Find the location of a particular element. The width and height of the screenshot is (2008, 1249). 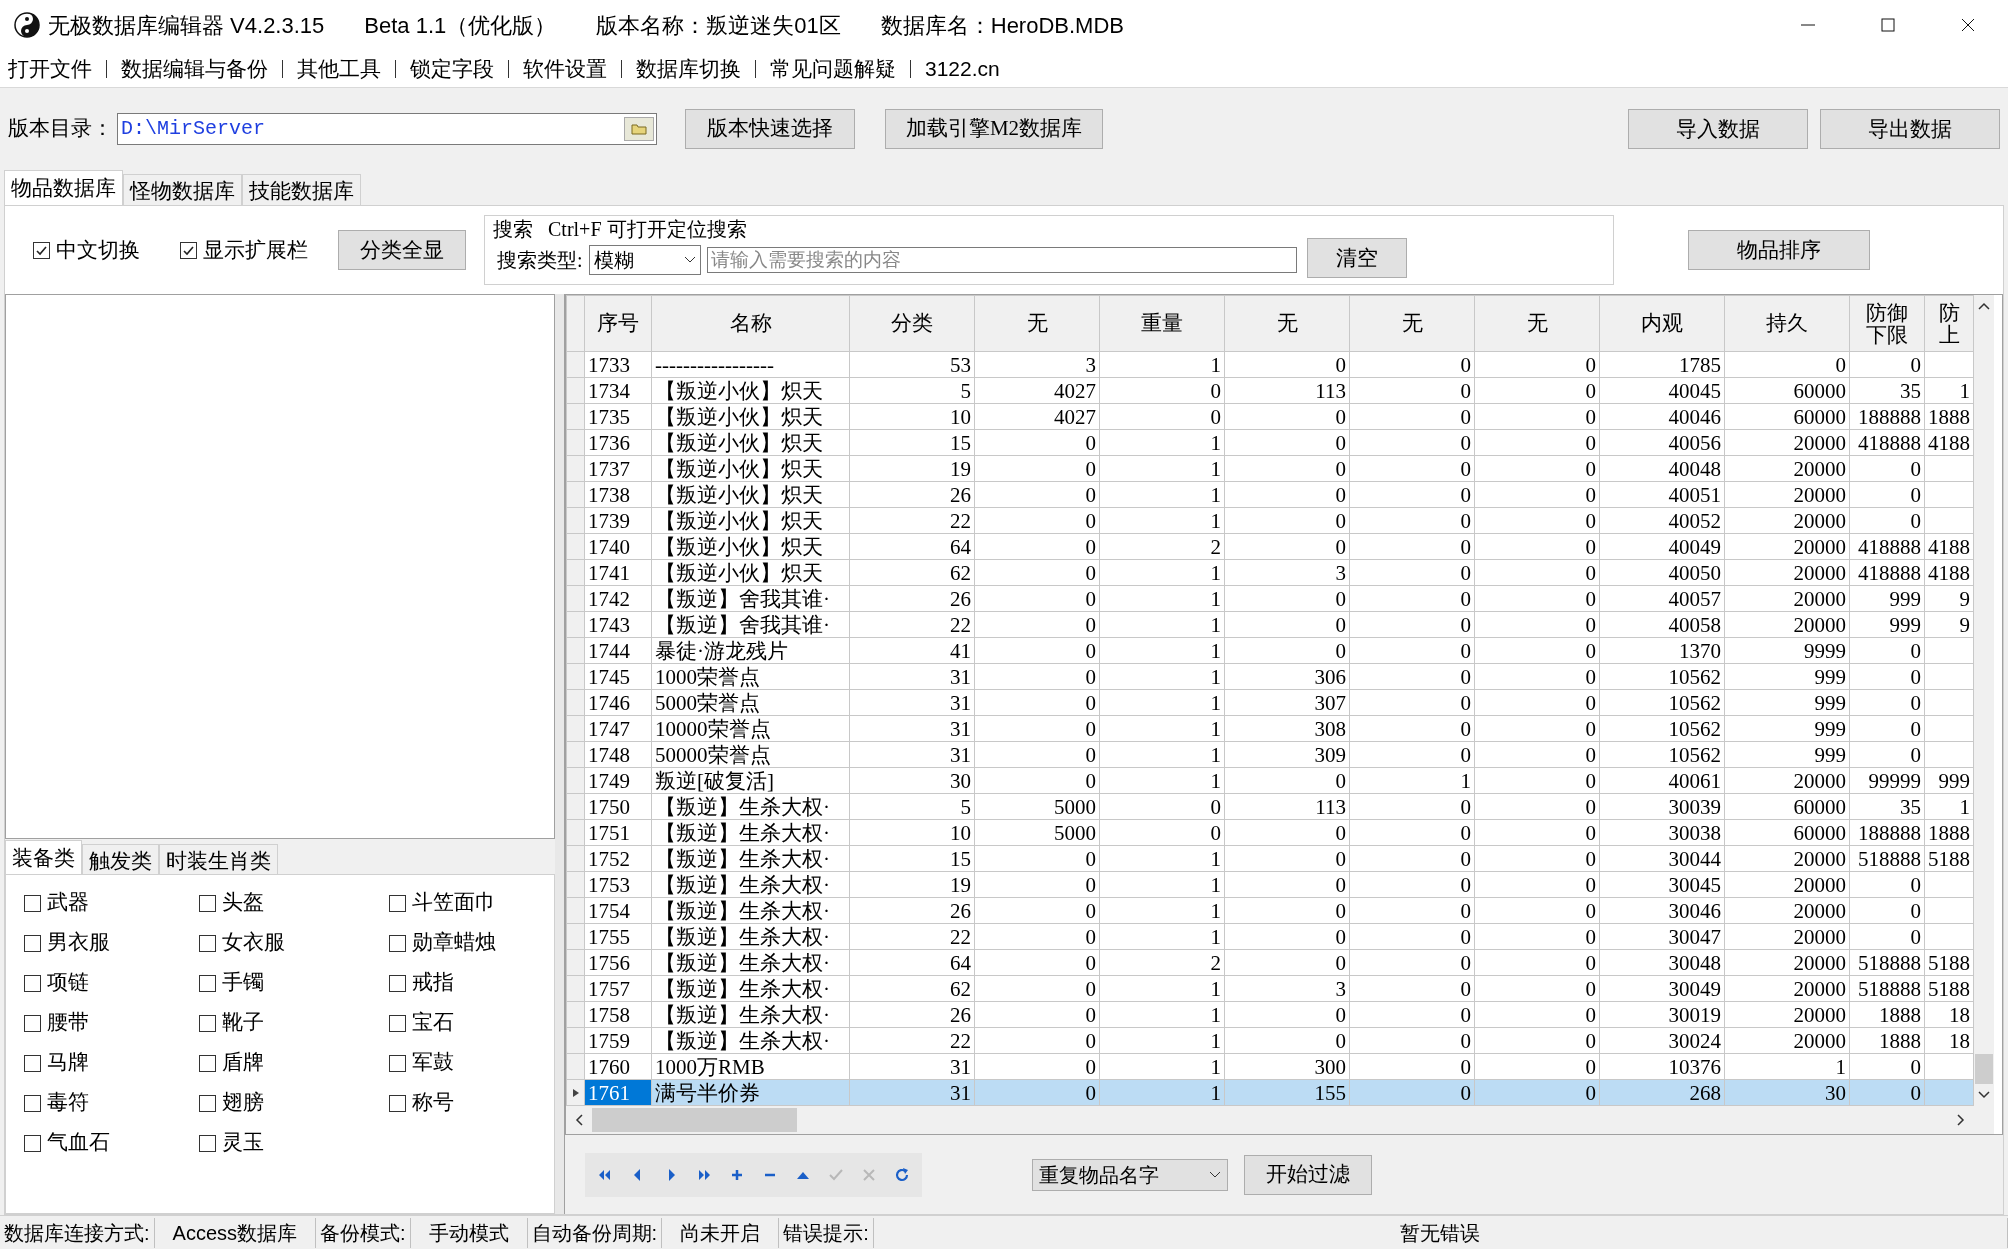

button: 版本快速选择 is located at coordinates (770, 129).